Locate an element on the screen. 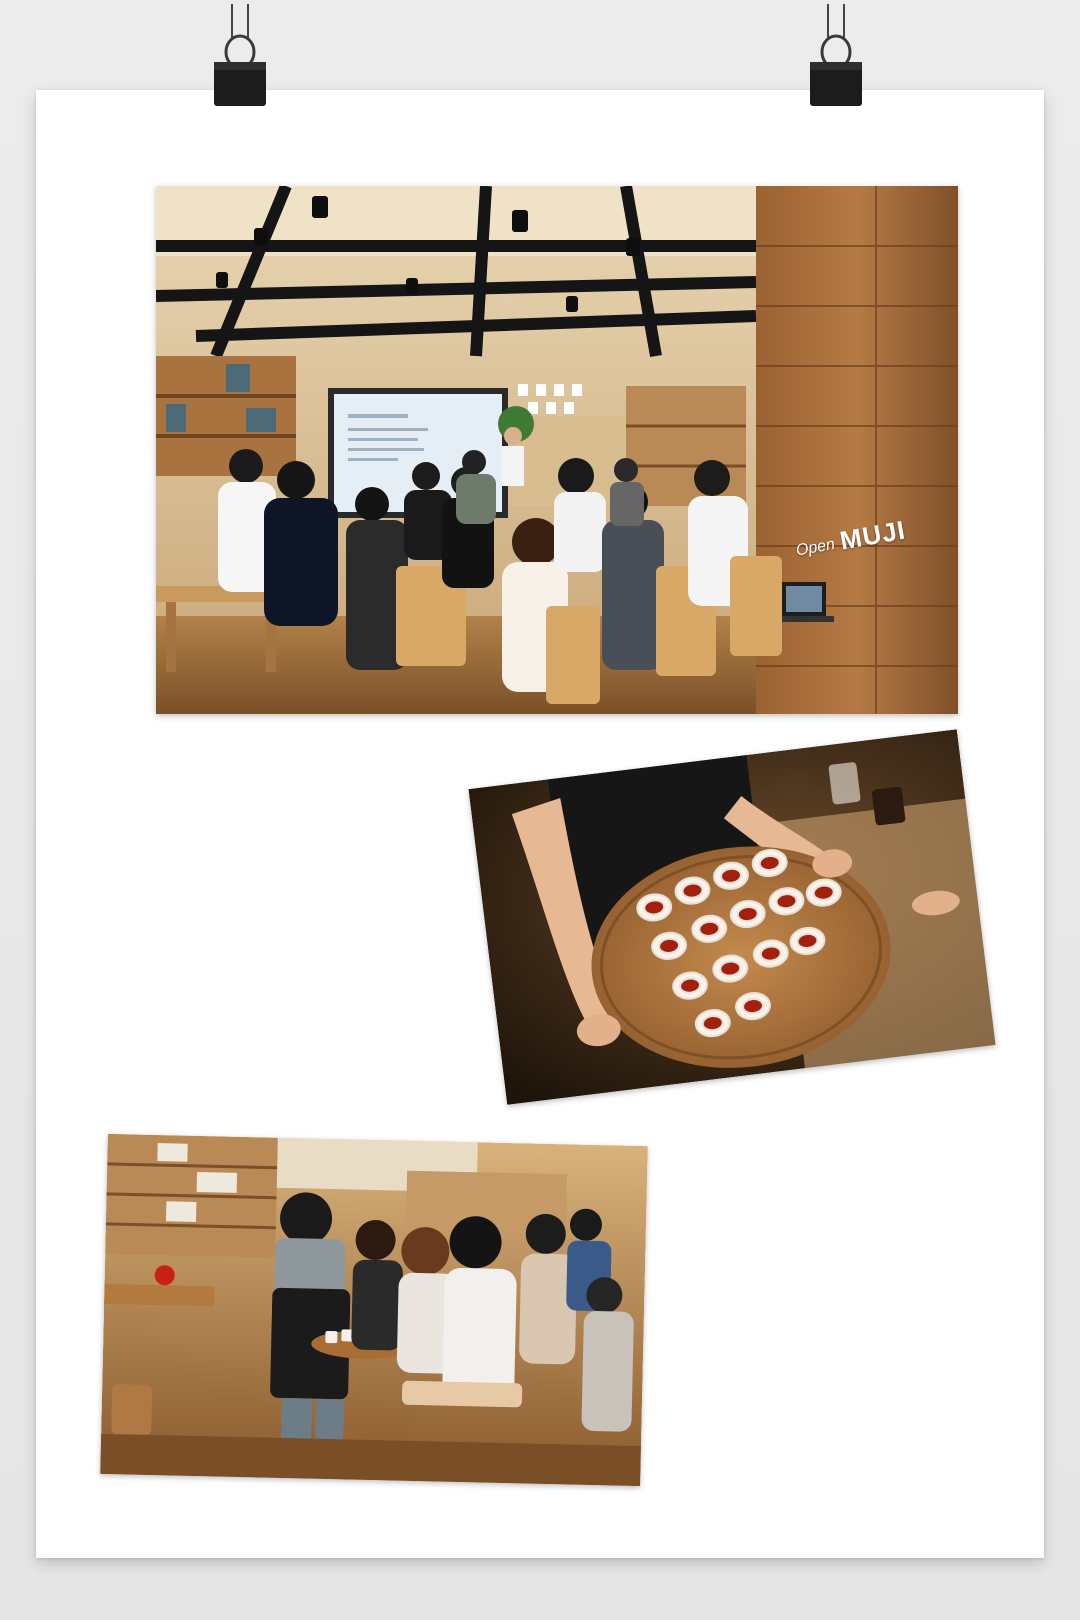  tea-tray-illustration is located at coordinates (732, 917).